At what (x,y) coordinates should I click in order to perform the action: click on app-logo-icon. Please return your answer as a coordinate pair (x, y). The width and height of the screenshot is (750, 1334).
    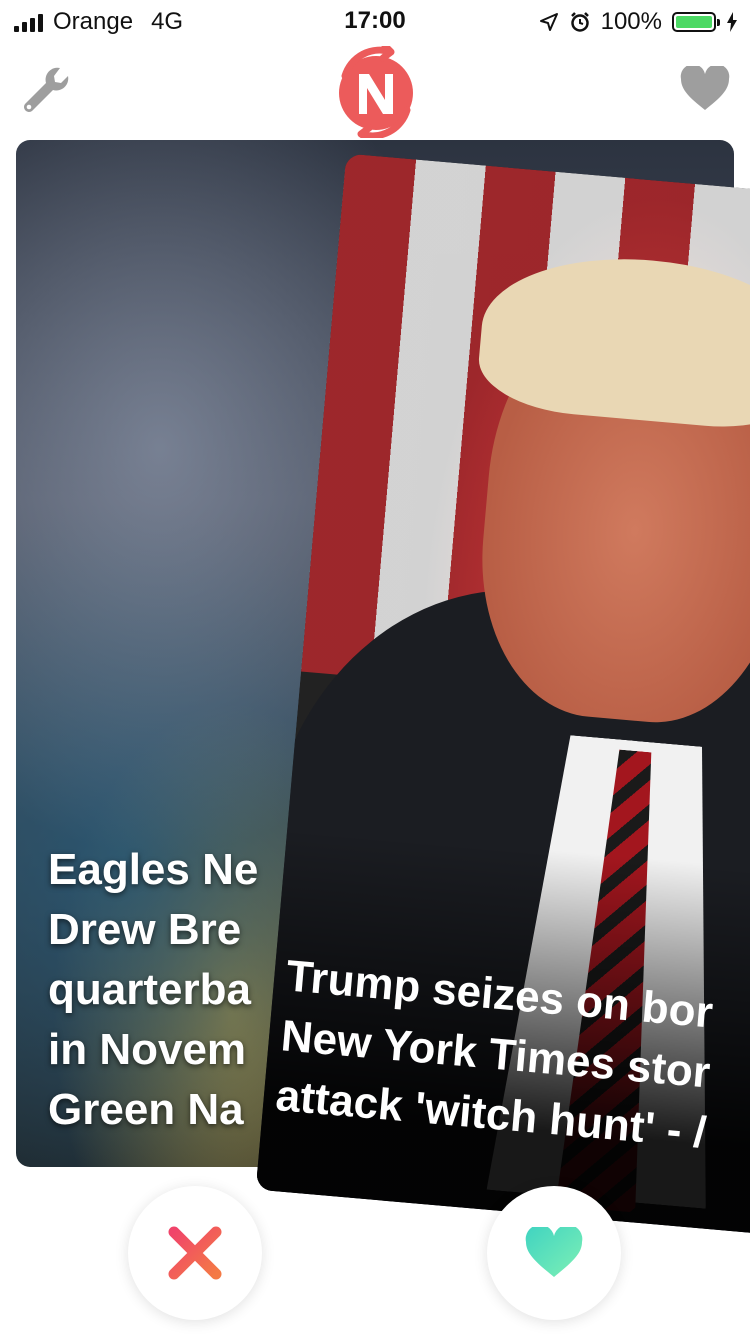
    Looking at the image, I should click on (376, 92).